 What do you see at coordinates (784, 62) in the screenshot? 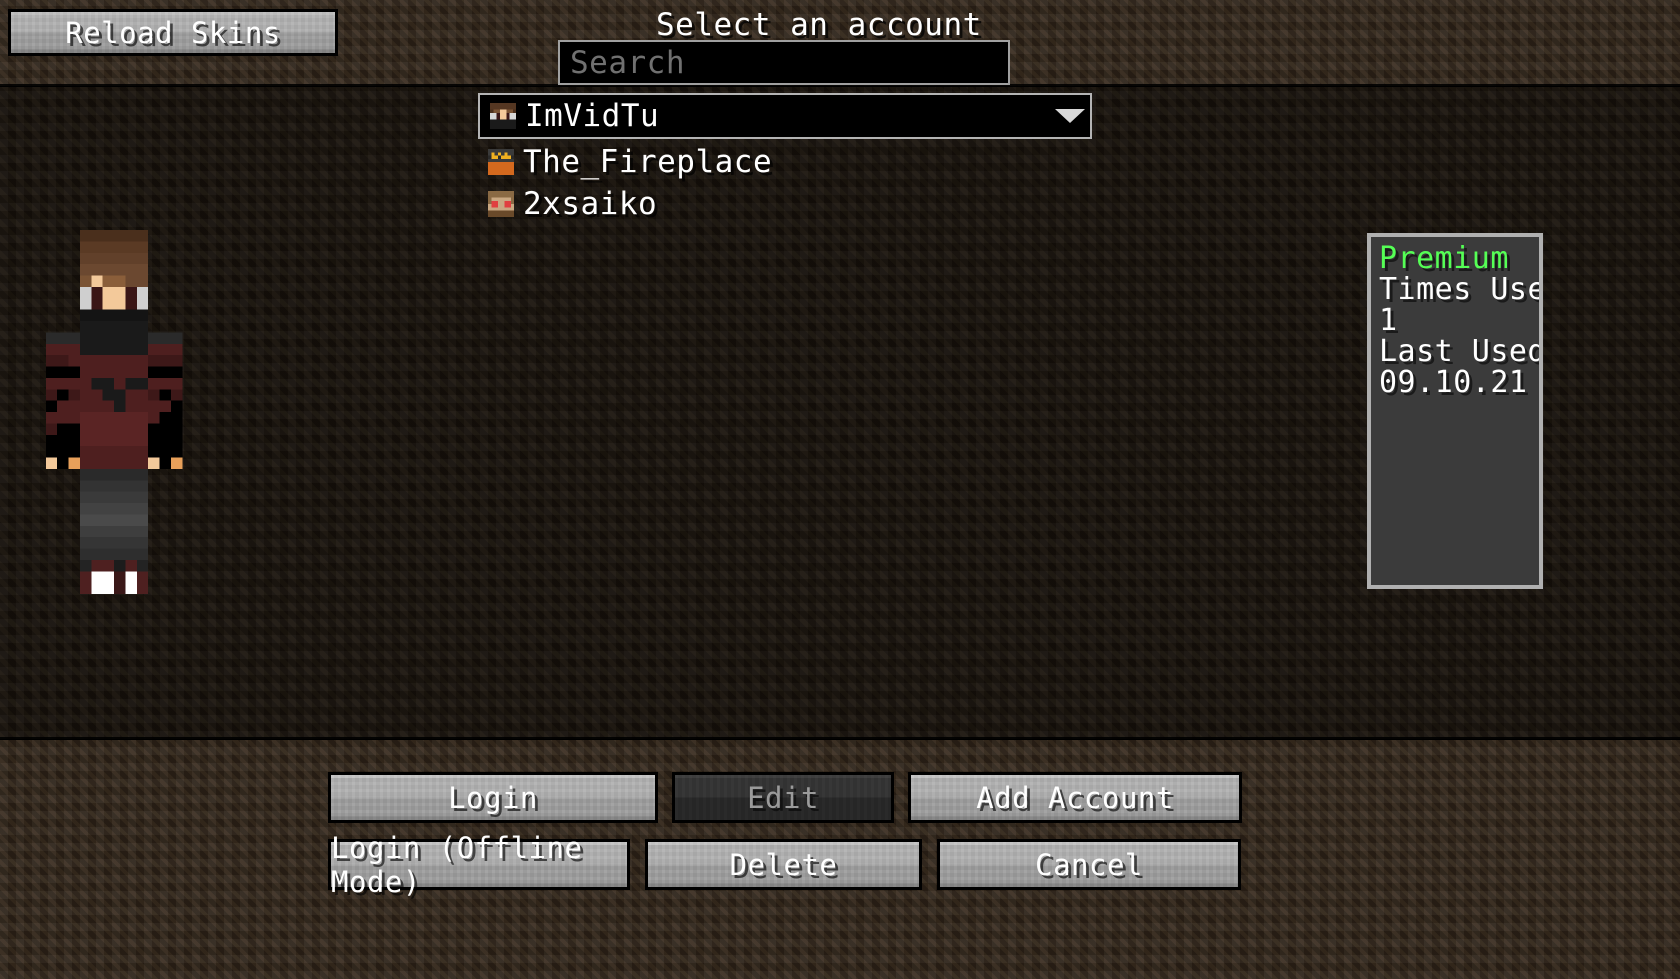
I see `search-input: Search` at bounding box center [784, 62].